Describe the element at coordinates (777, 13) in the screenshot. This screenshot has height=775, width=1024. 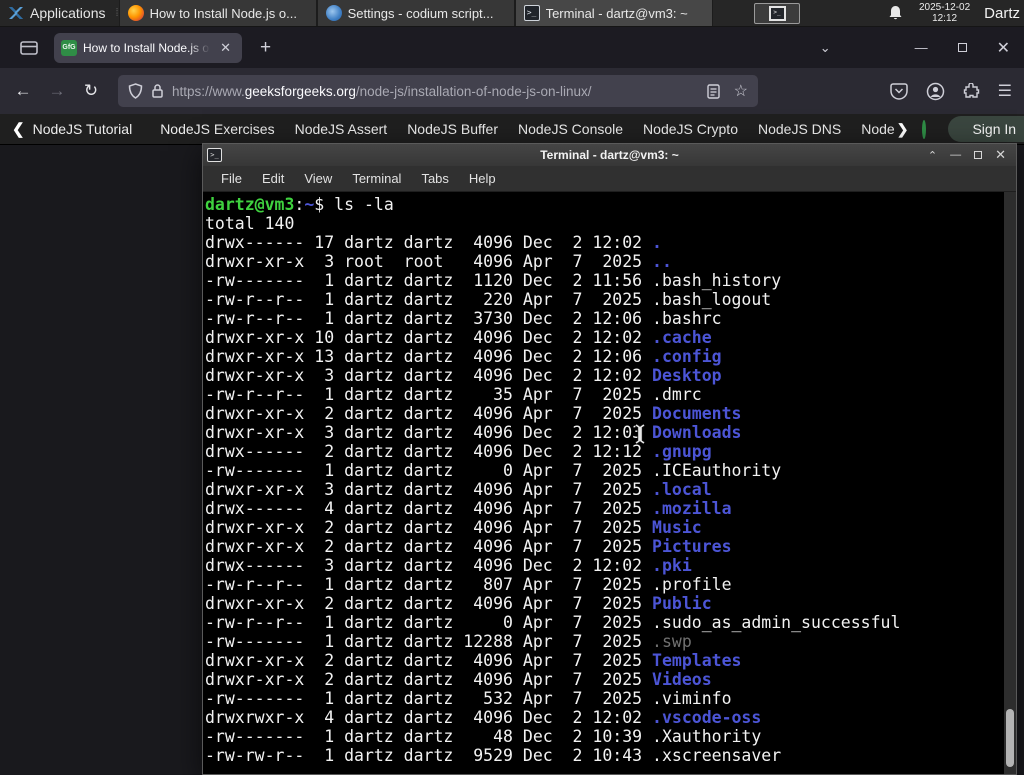
I see `workspace-switcher: >_` at that location.